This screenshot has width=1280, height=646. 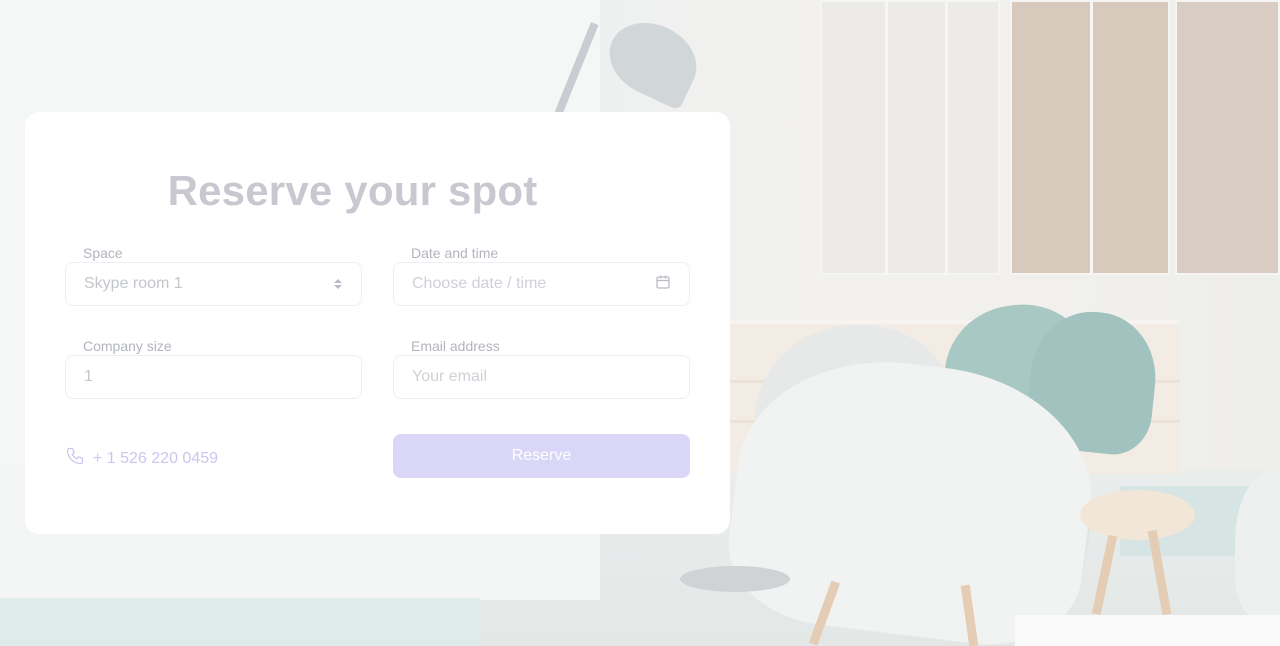 What do you see at coordinates (735, 579) in the screenshot?
I see `background-lamp-base` at bounding box center [735, 579].